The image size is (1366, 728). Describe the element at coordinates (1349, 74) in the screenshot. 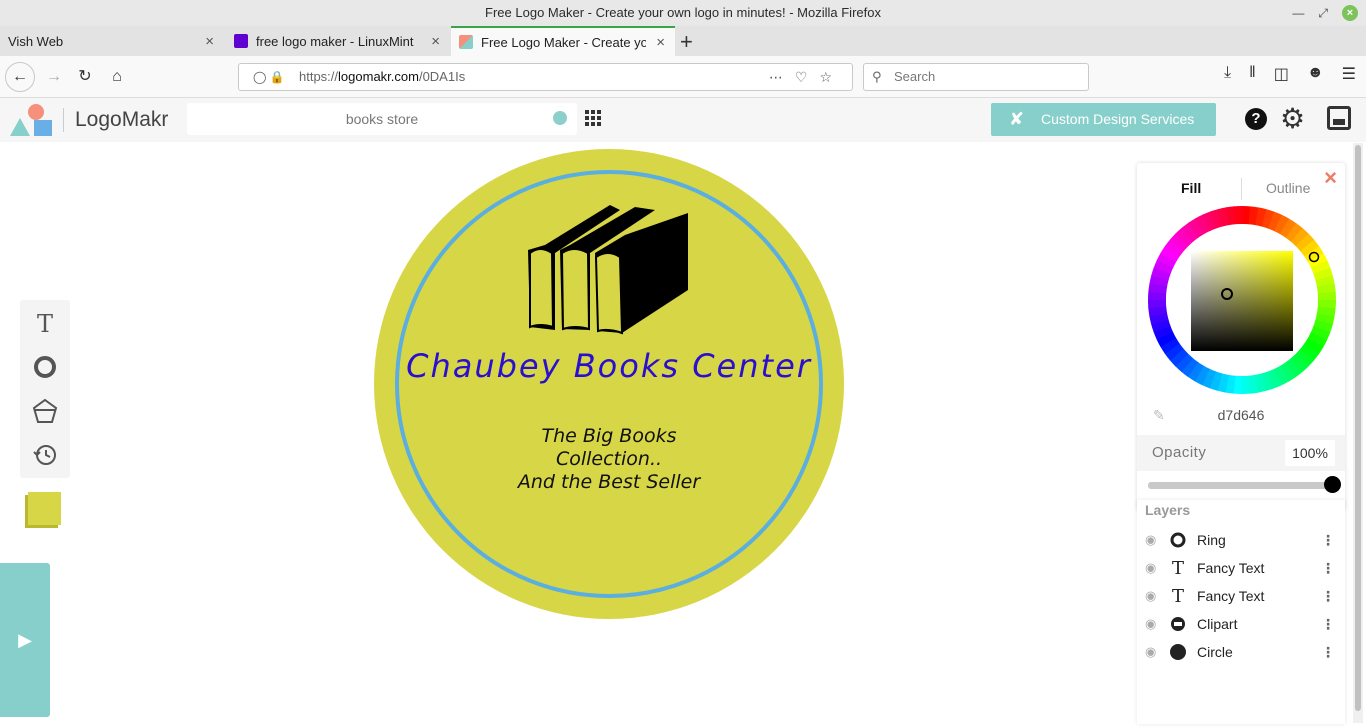

I see `menu-icon: ☰` at that location.